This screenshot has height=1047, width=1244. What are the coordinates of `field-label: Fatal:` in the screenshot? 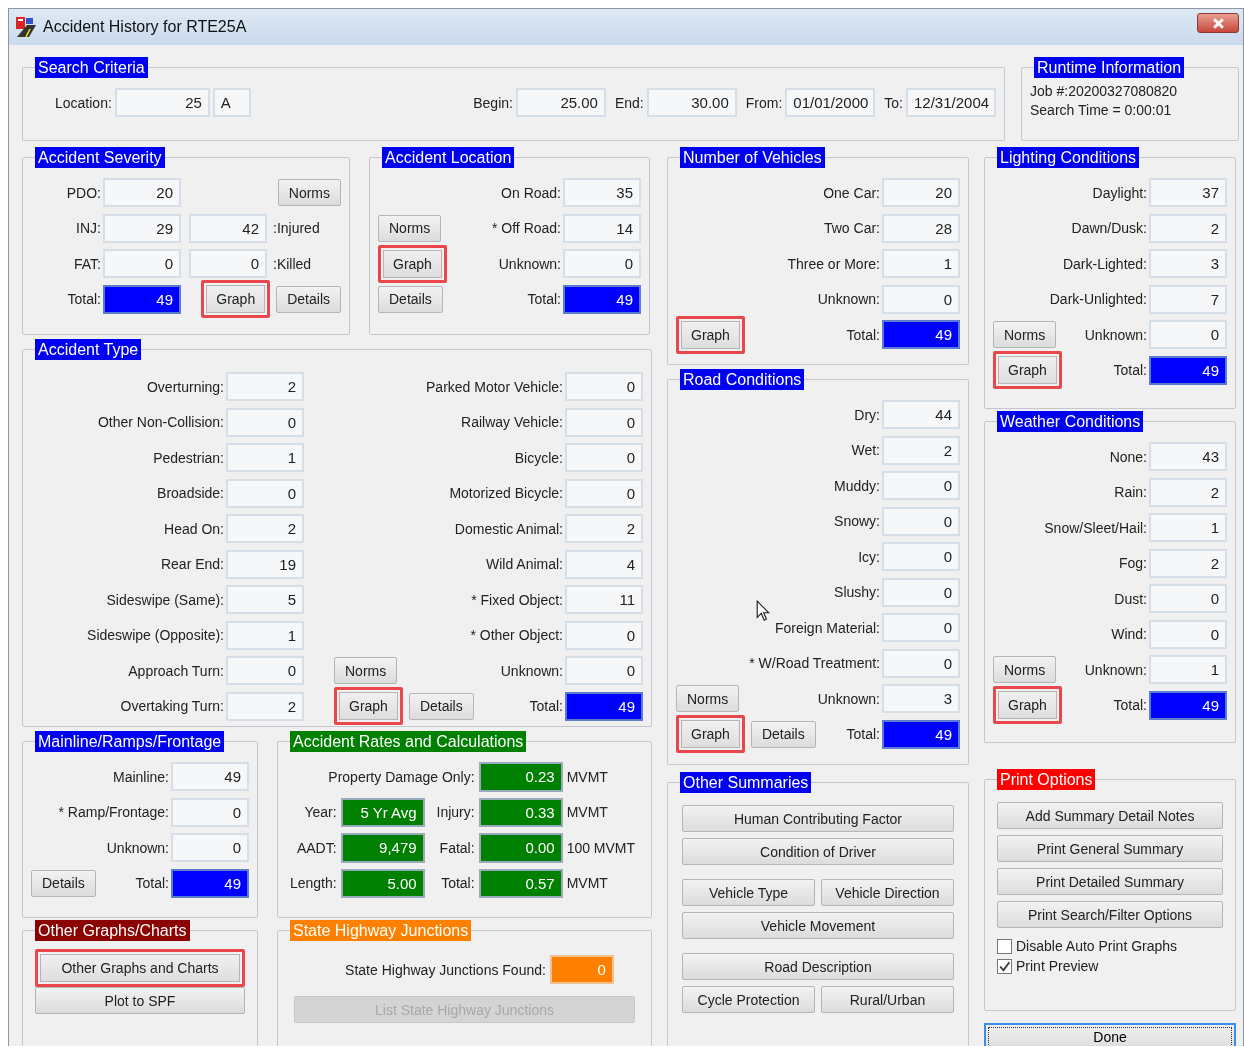 It's located at (456, 847).